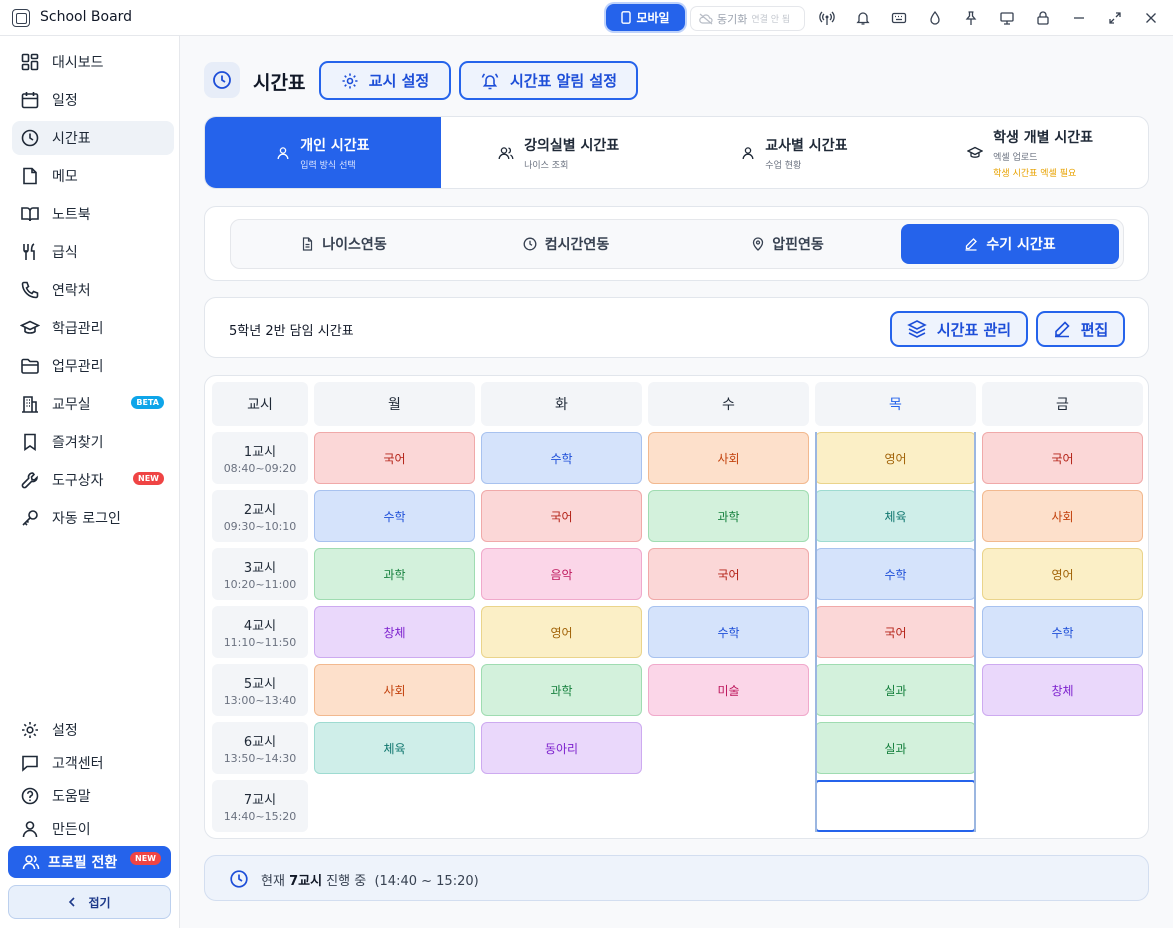 This screenshot has height=928, width=1173. Describe the element at coordinates (758, 244) in the screenshot. I see `map-pin-icon` at that location.